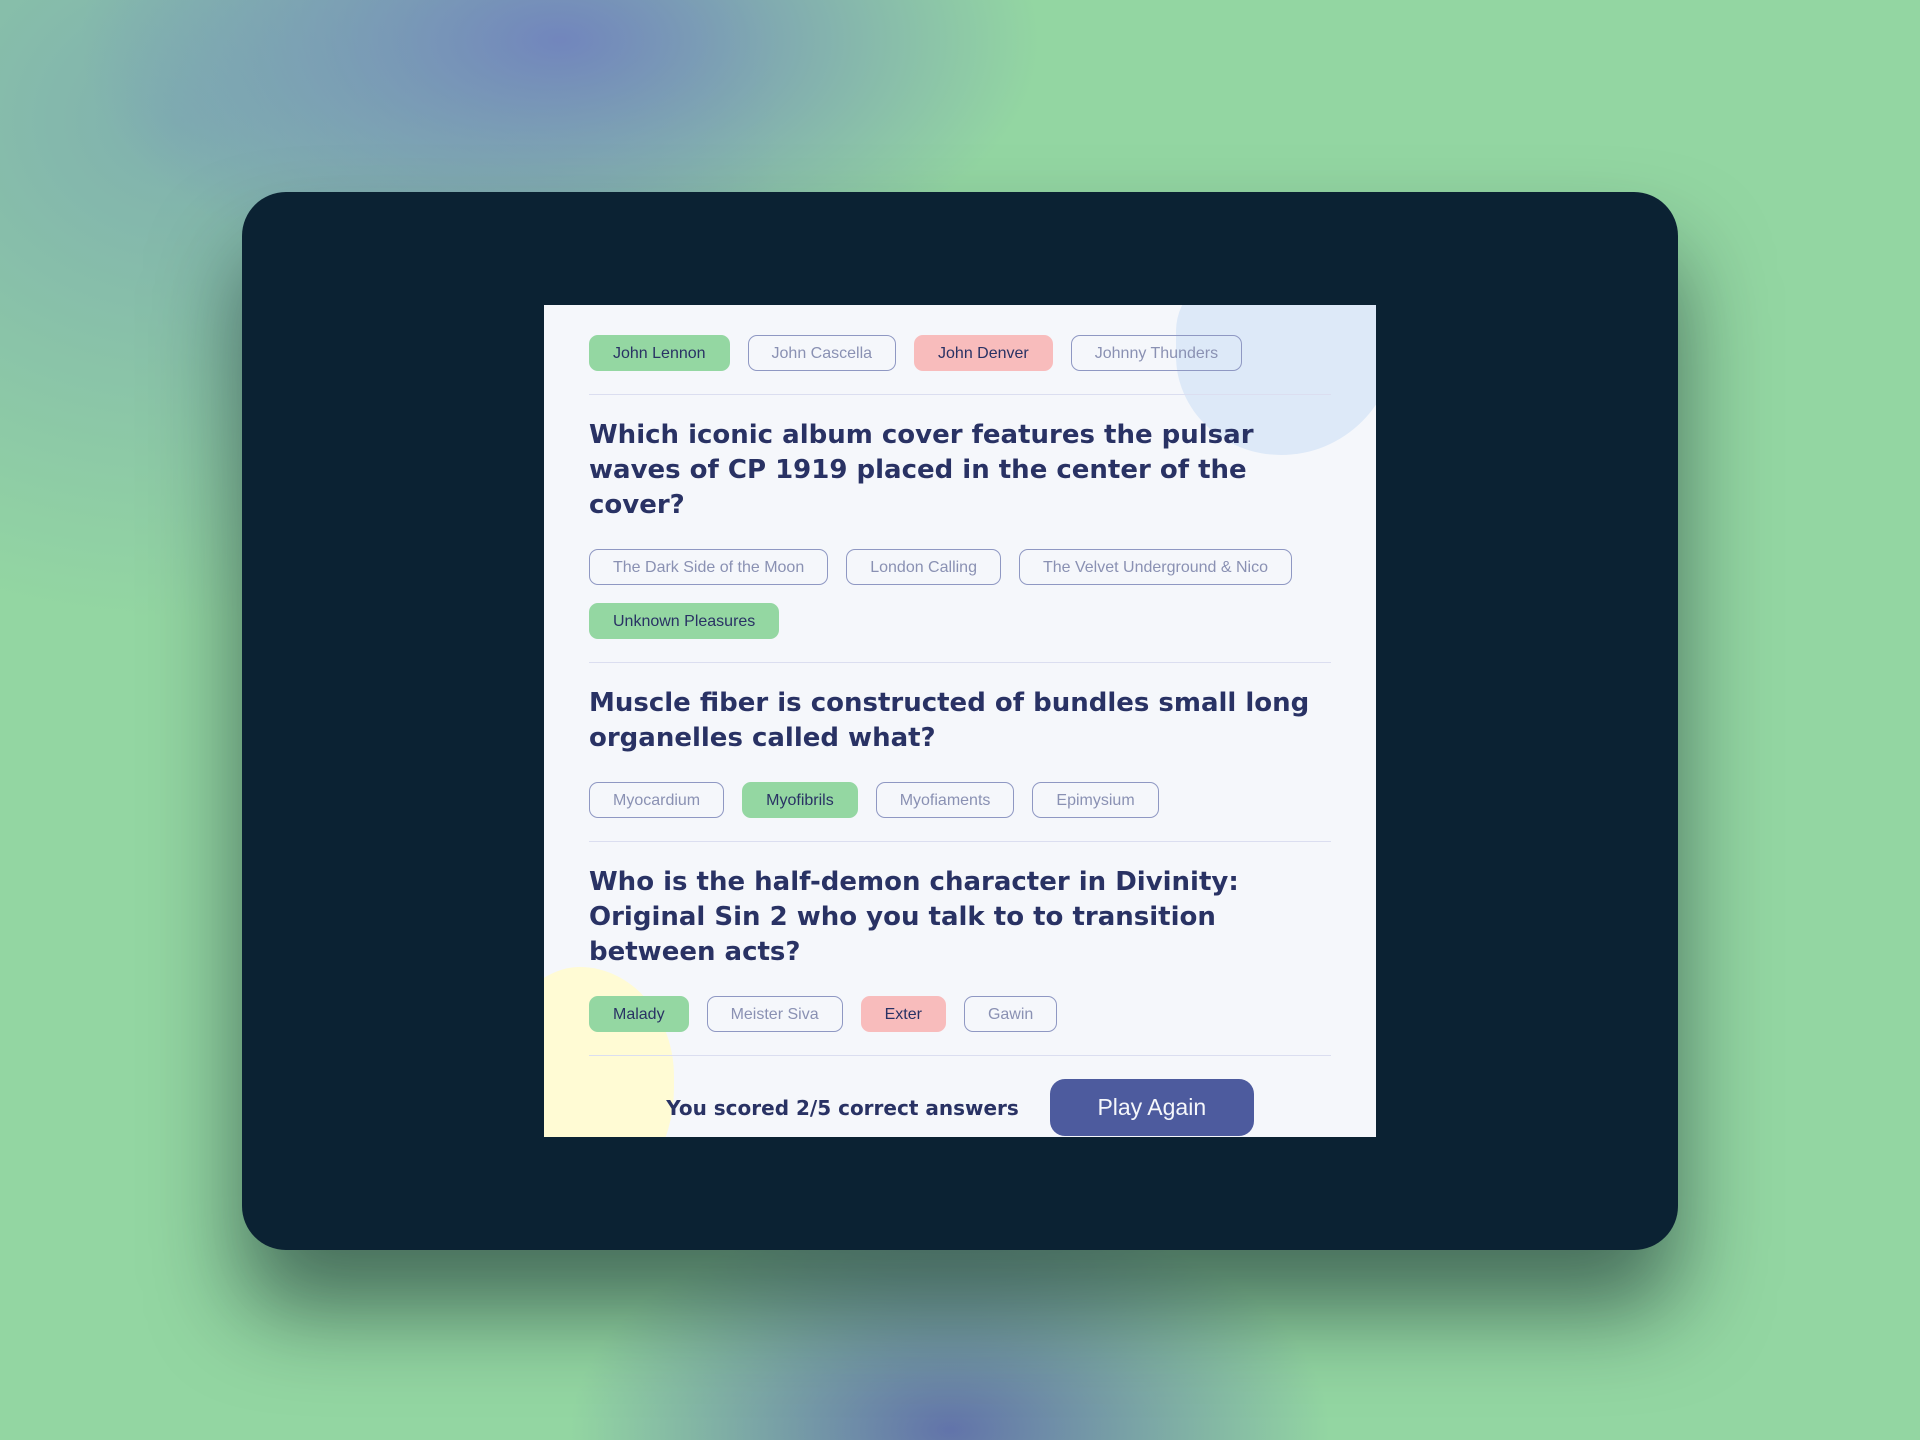 The width and height of the screenshot is (1920, 1440). I want to click on answer-option: Myocardium, so click(657, 800).